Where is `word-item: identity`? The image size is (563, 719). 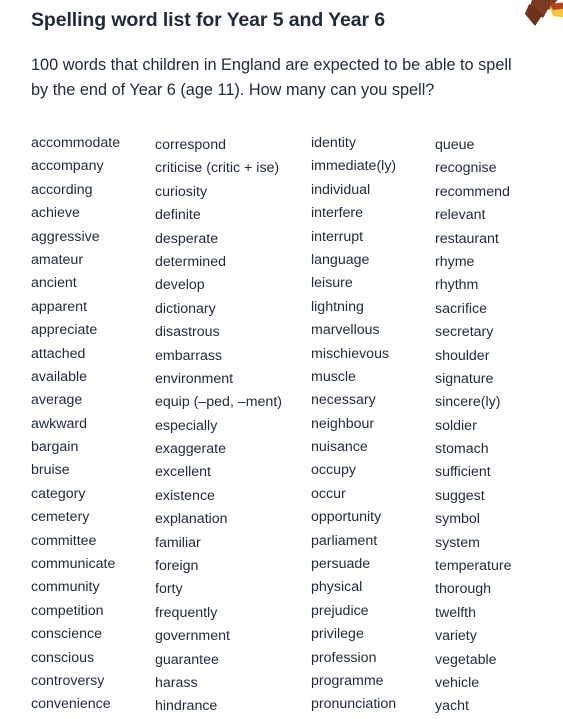
word-item: identity is located at coordinates (333, 143).